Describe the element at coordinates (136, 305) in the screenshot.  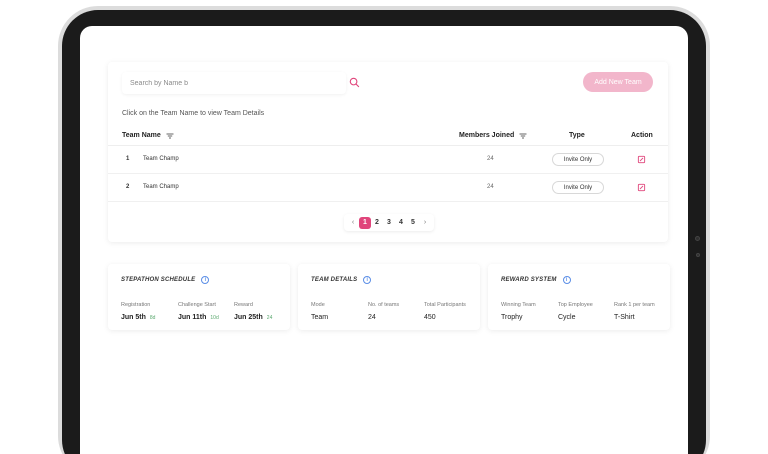
I see `stat-label: Registration` at that location.